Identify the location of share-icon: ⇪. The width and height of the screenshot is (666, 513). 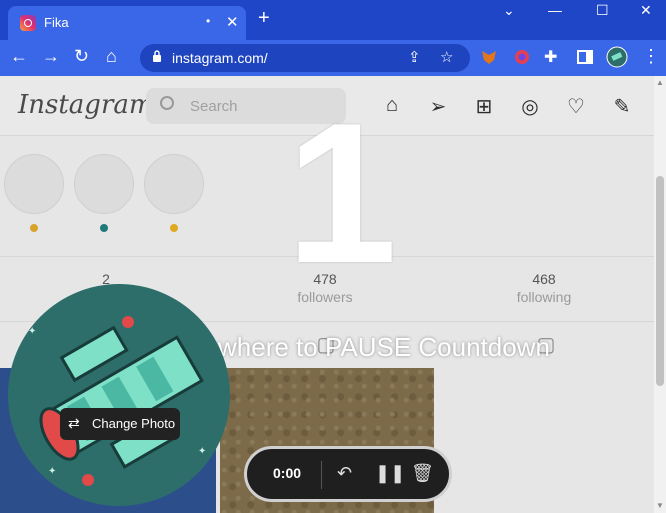
(414, 57).